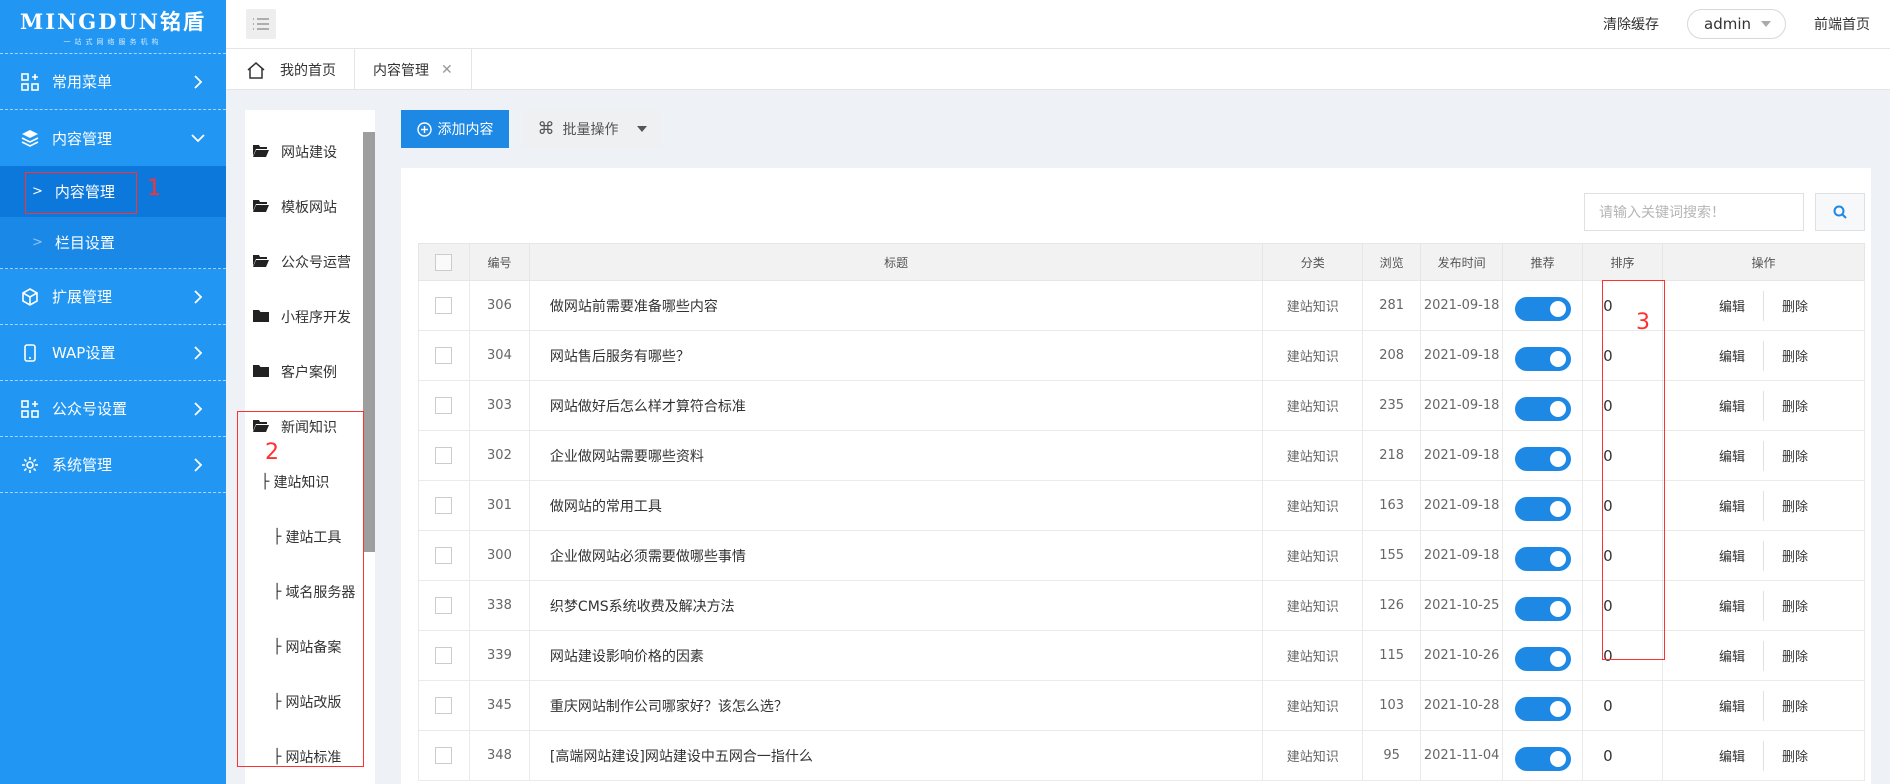 Image resolution: width=1890 pixels, height=784 pixels. I want to click on sidebar-item-common-menu: 常用菜单, so click(113, 82).